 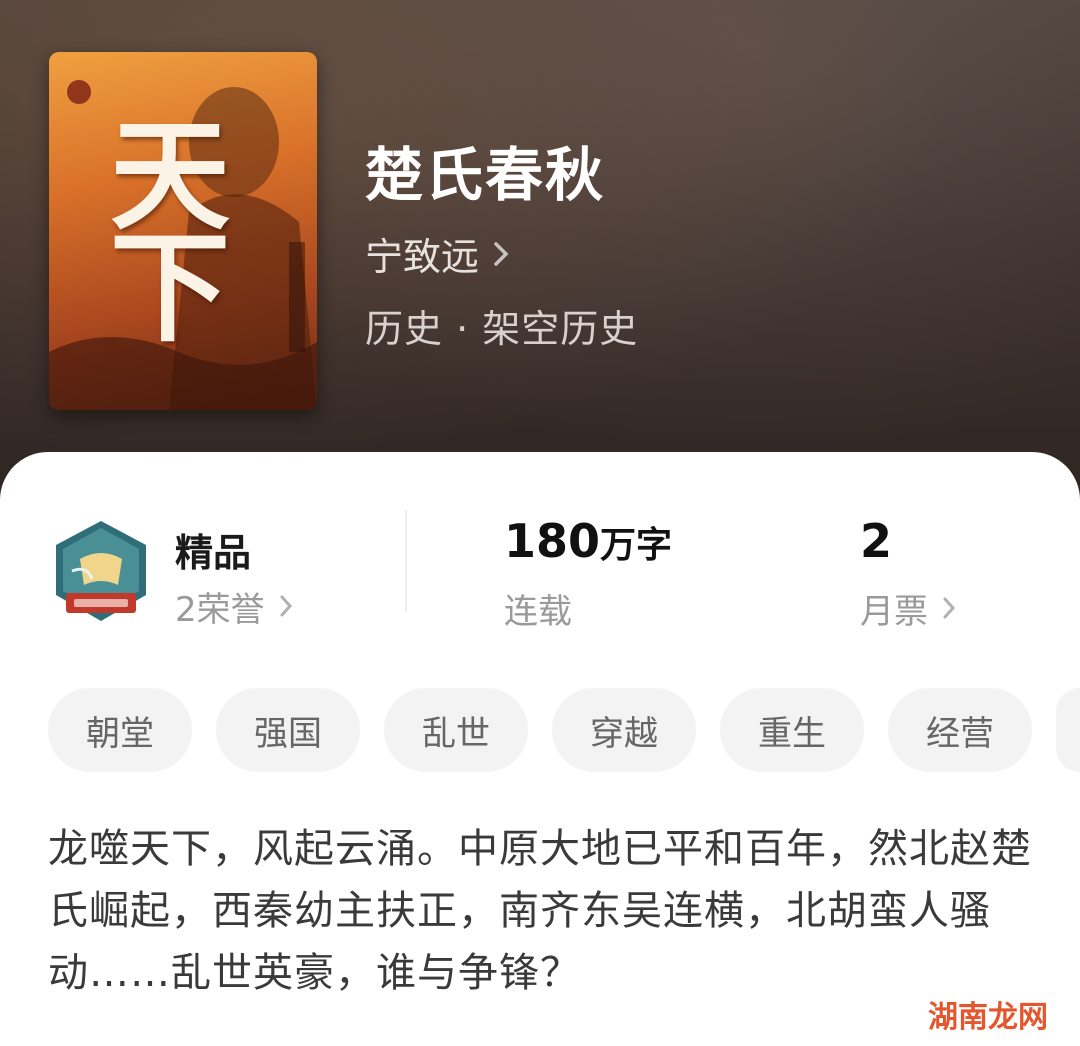 What do you see at coordinates (636, 545) in the screenshot?
I see `word-count-unit: 万字` at bounding box center [636, 545].